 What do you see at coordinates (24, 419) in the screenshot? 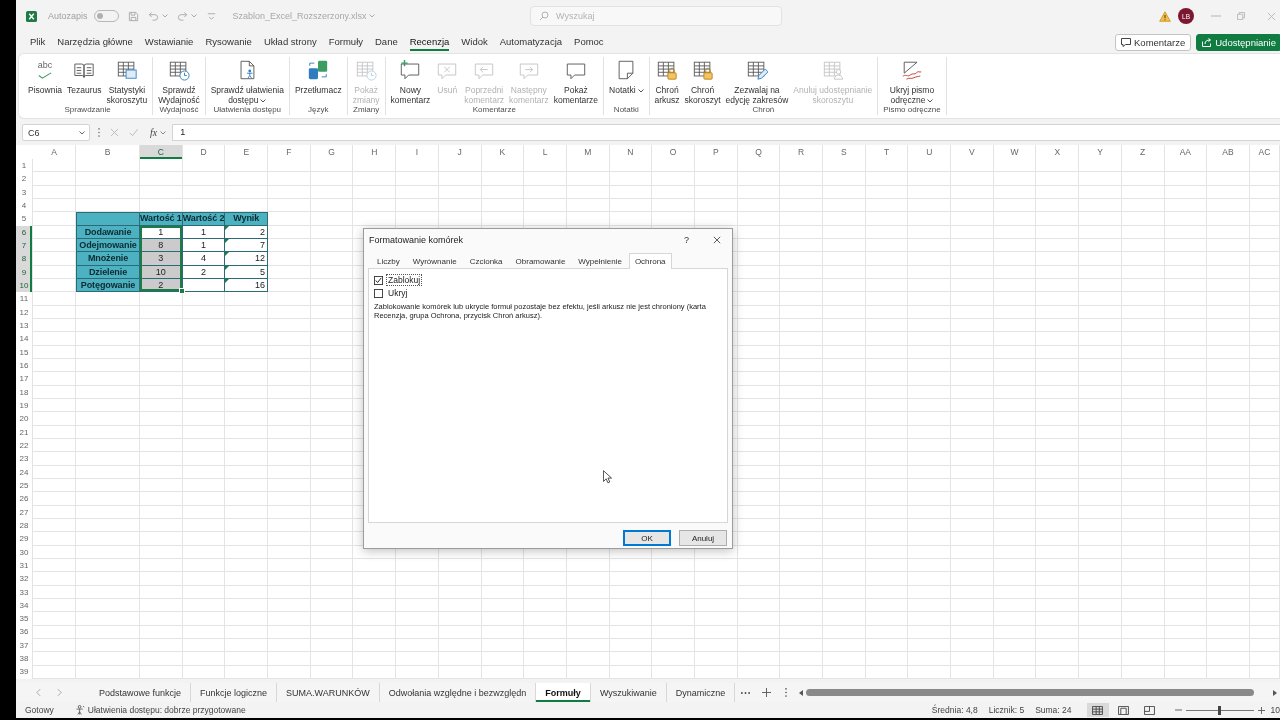
I see `row-header: 20` at bounding box center [24, 419].